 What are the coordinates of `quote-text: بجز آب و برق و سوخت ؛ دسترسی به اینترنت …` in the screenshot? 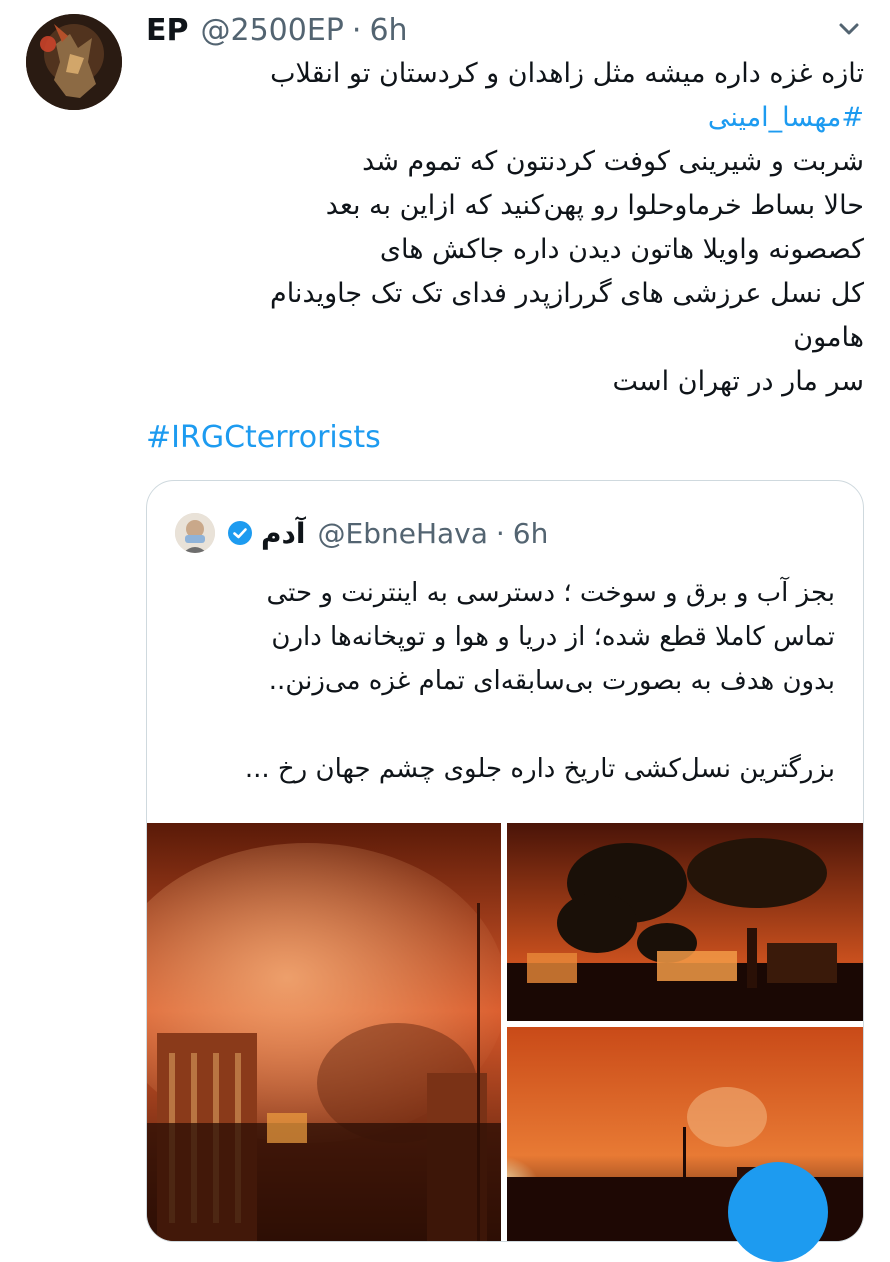 It's located at (505, 681).